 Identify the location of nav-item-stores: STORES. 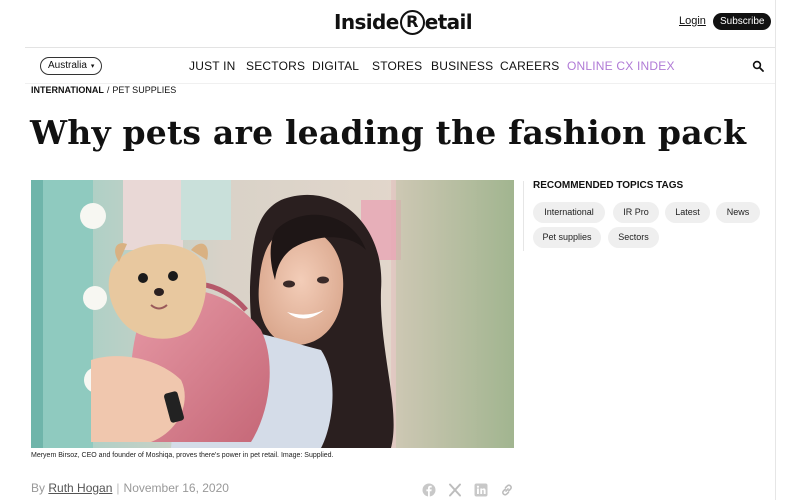
(397, 66).